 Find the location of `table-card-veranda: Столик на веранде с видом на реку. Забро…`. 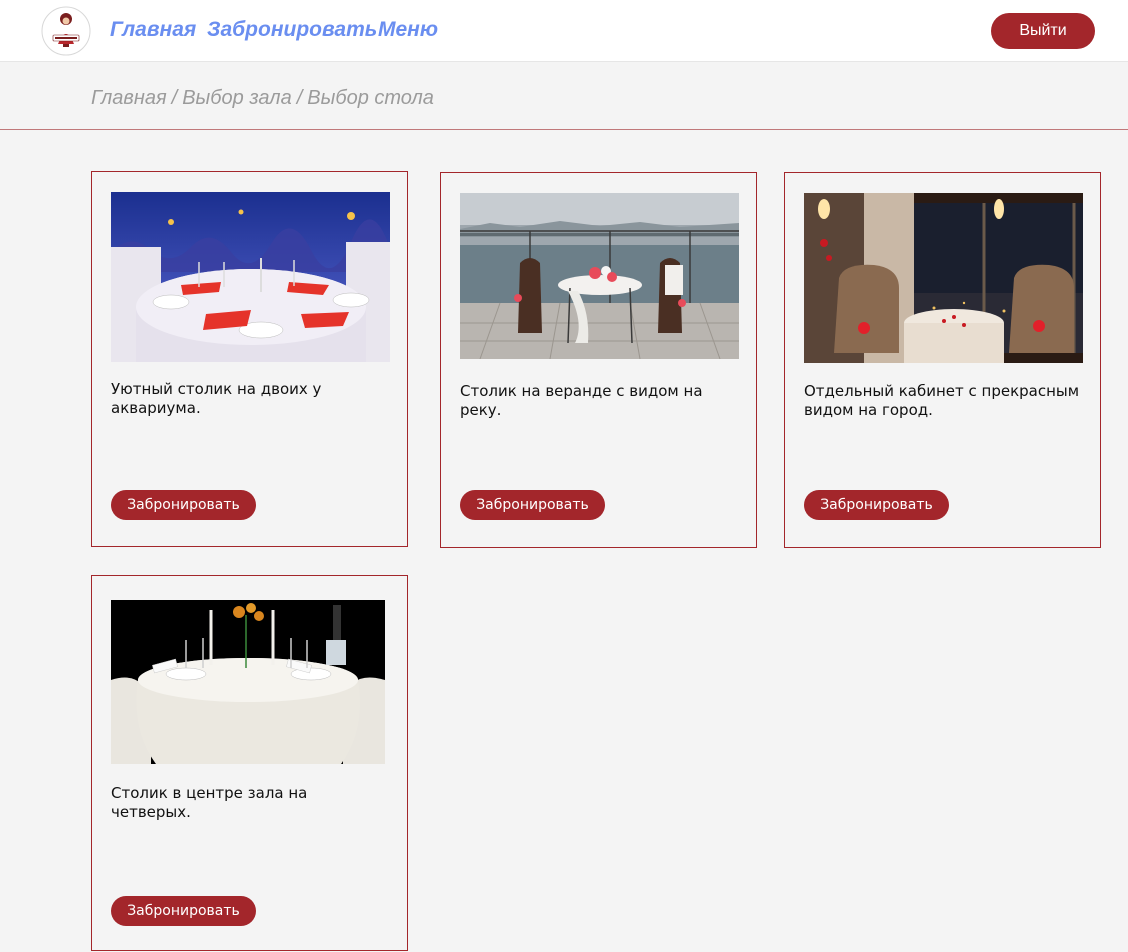

table-card-veranda: Столик на веранде с видом на реку. Забро… is located at coordinates (598, 360).